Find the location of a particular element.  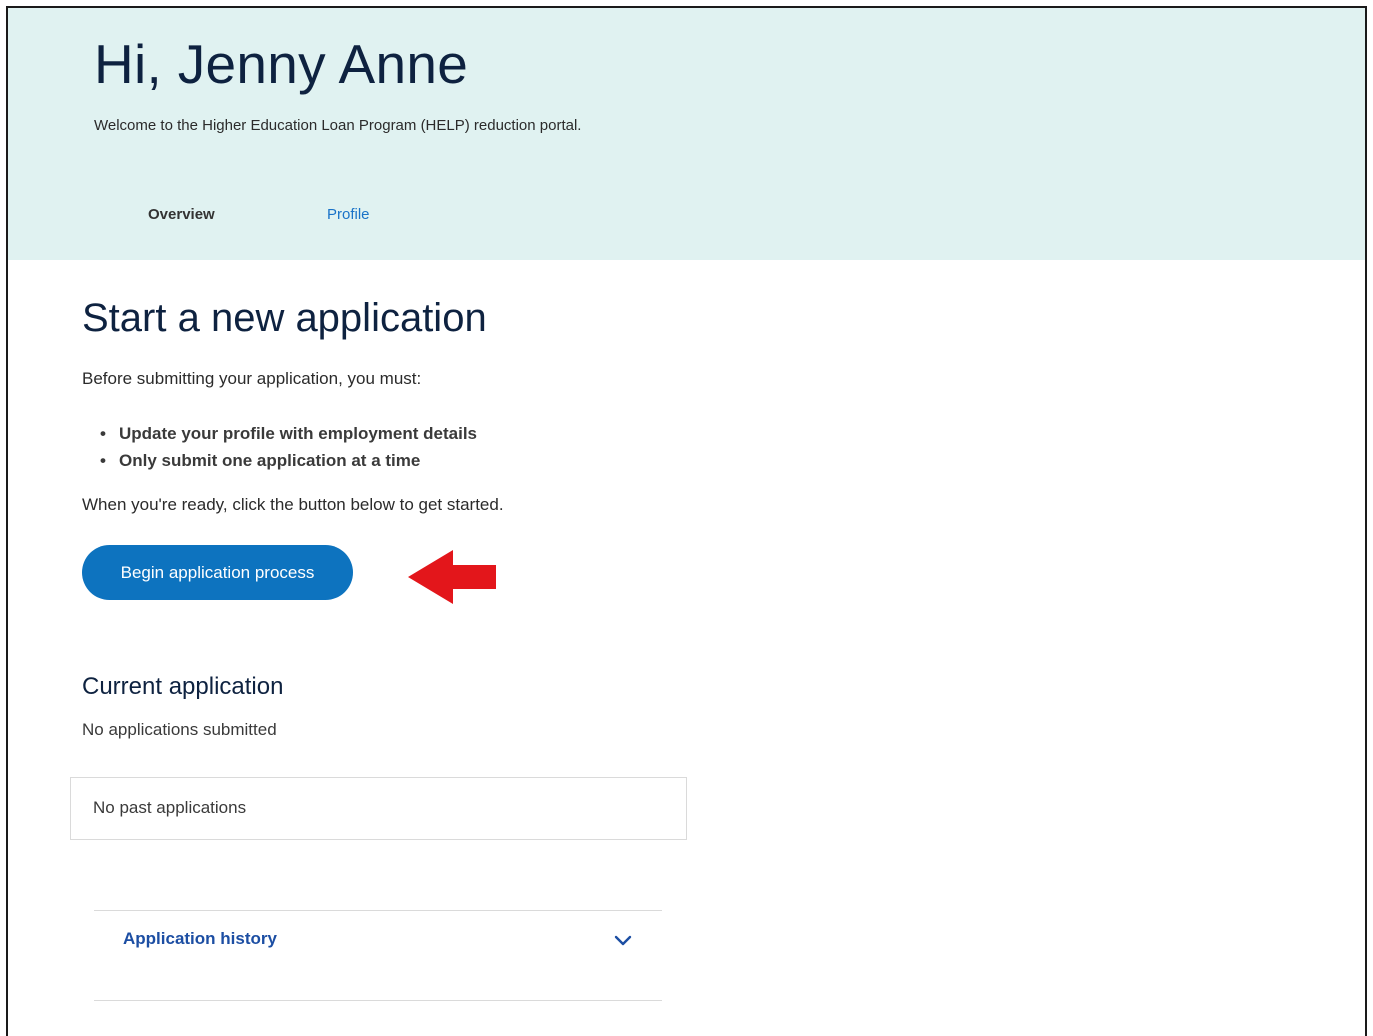

start-application-heading: Start a new application is located at coordinates (284, 318).